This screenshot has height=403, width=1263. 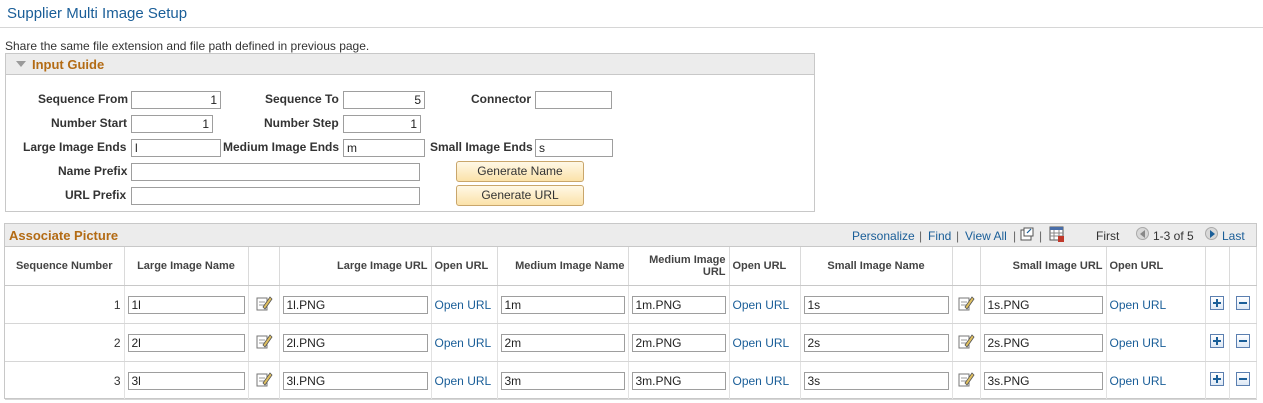 I want to click on small-image-url-input: 3s.PNG, so click(x=1043, y=380).